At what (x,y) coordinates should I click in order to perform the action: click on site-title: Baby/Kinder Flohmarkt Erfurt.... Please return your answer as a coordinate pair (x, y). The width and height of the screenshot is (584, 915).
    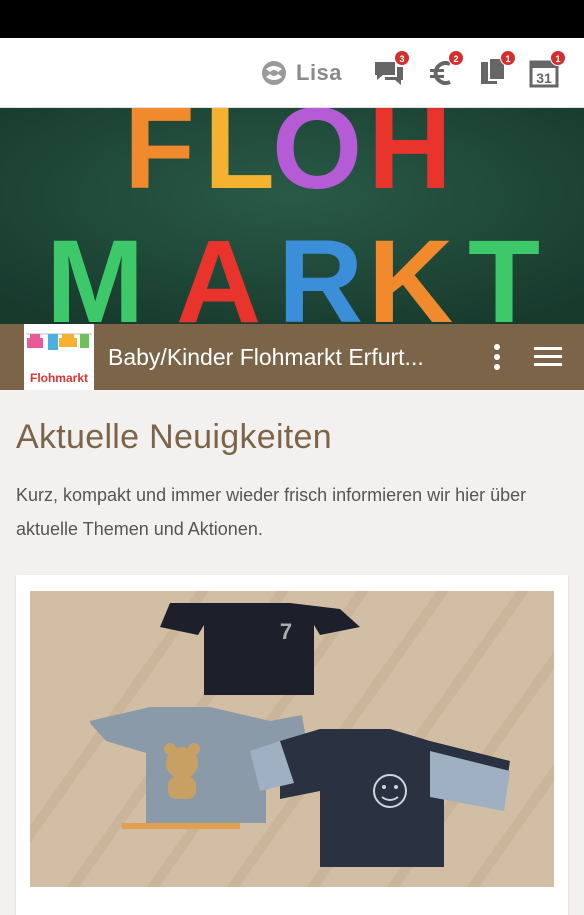
    Looking at the image, I should click on (266, 357).